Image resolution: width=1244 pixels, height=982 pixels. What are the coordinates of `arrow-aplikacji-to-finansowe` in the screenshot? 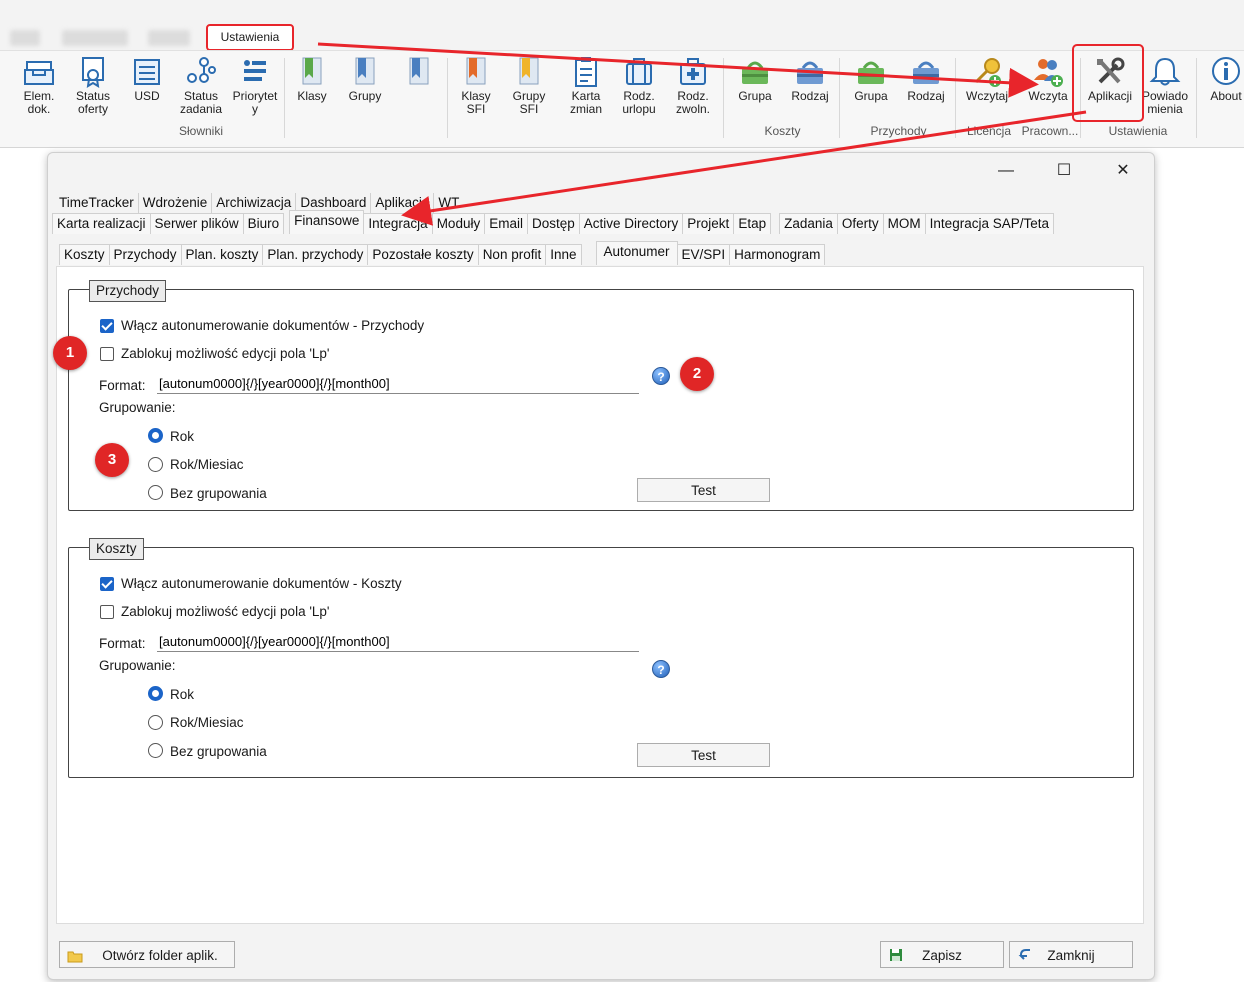 It's located at (744, 168).